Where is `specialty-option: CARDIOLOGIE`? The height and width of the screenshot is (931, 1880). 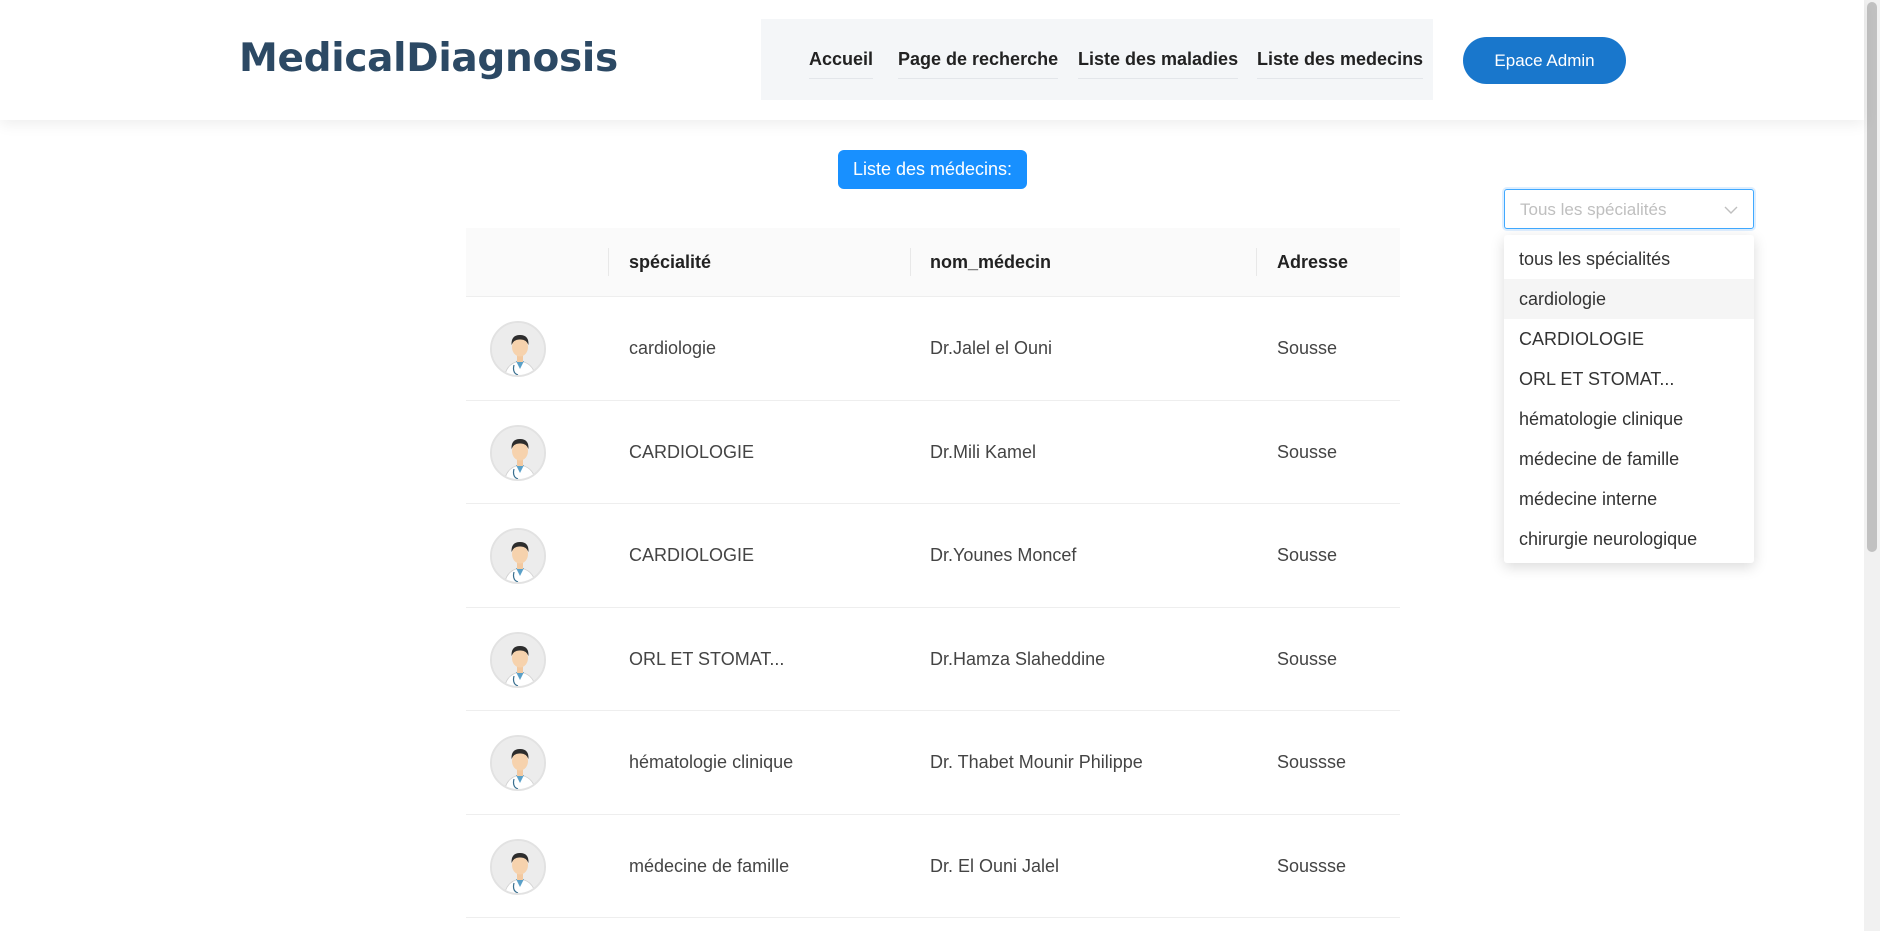 specialty-option: CARDIOLOGIE is located at coordinates (1629, 339).